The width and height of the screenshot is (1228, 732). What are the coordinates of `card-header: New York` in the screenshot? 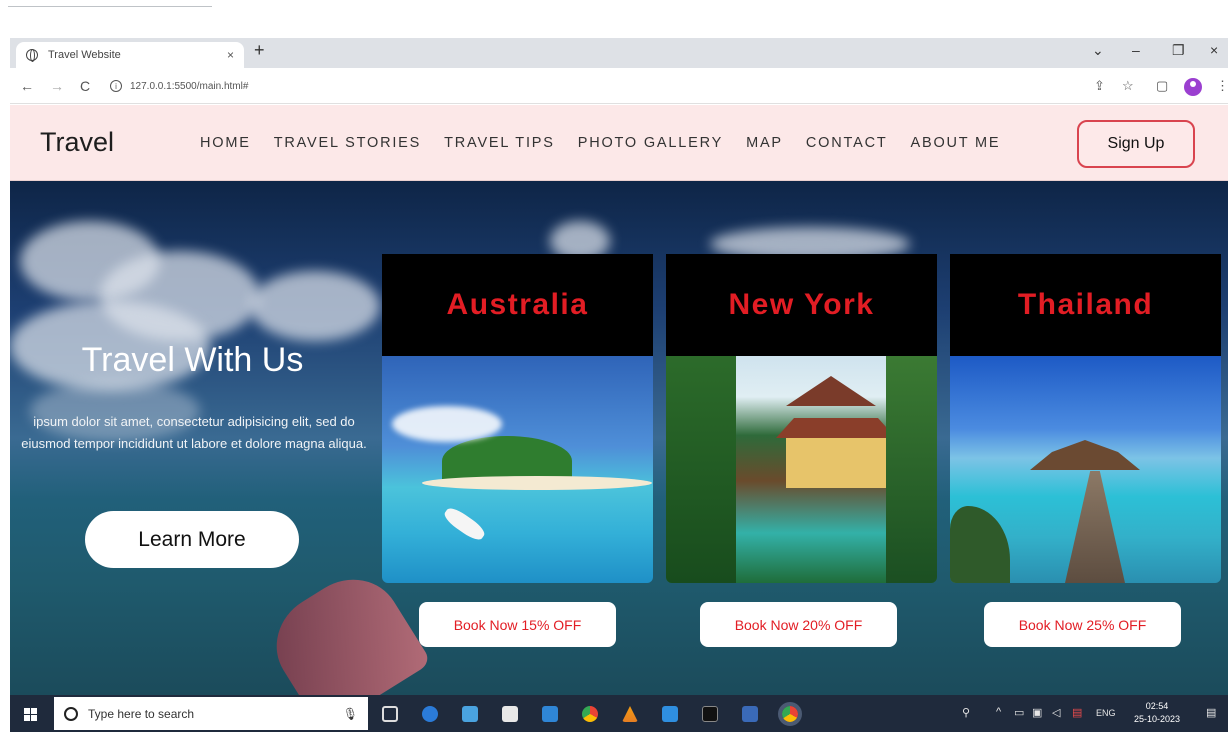 It's located at (801, 305).